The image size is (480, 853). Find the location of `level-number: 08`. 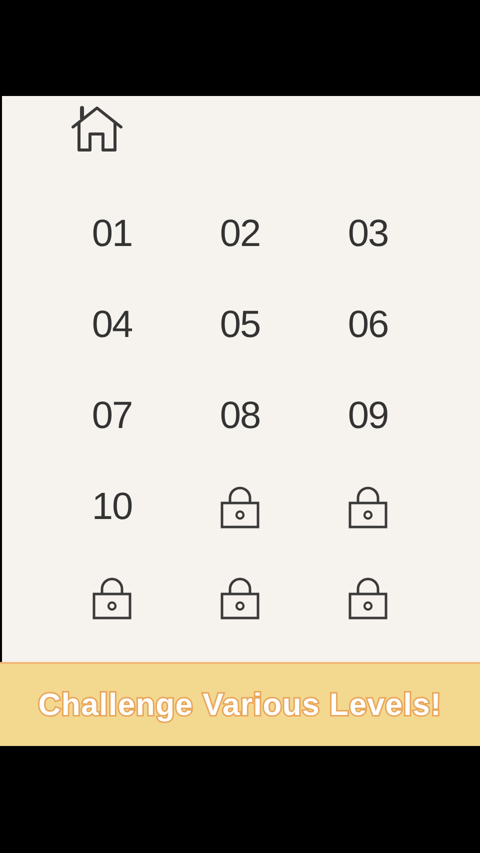

level-number: 08 is located at coordinates (240, 416).